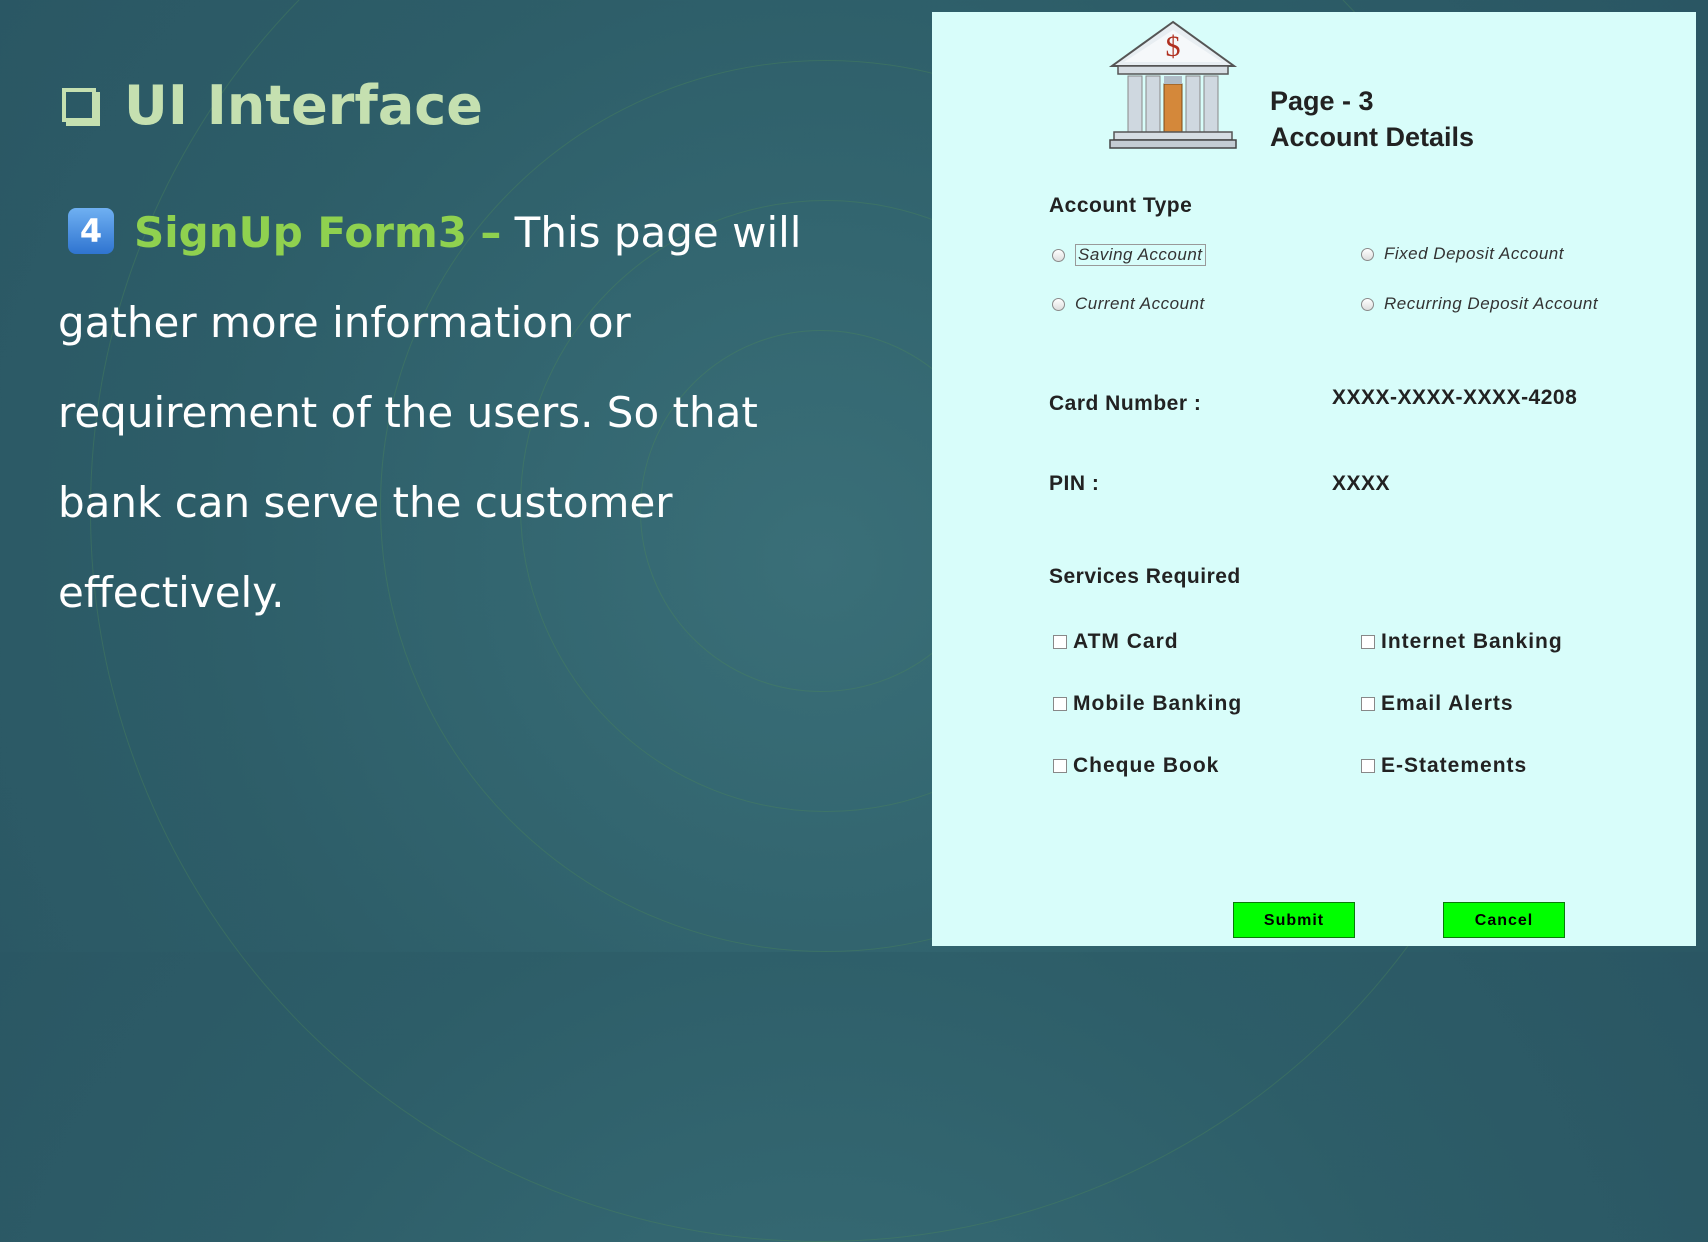  Describe the element at coordinates (303, 105) in the screenshot. I see `slide-heading-text: UI Interface` at that location.